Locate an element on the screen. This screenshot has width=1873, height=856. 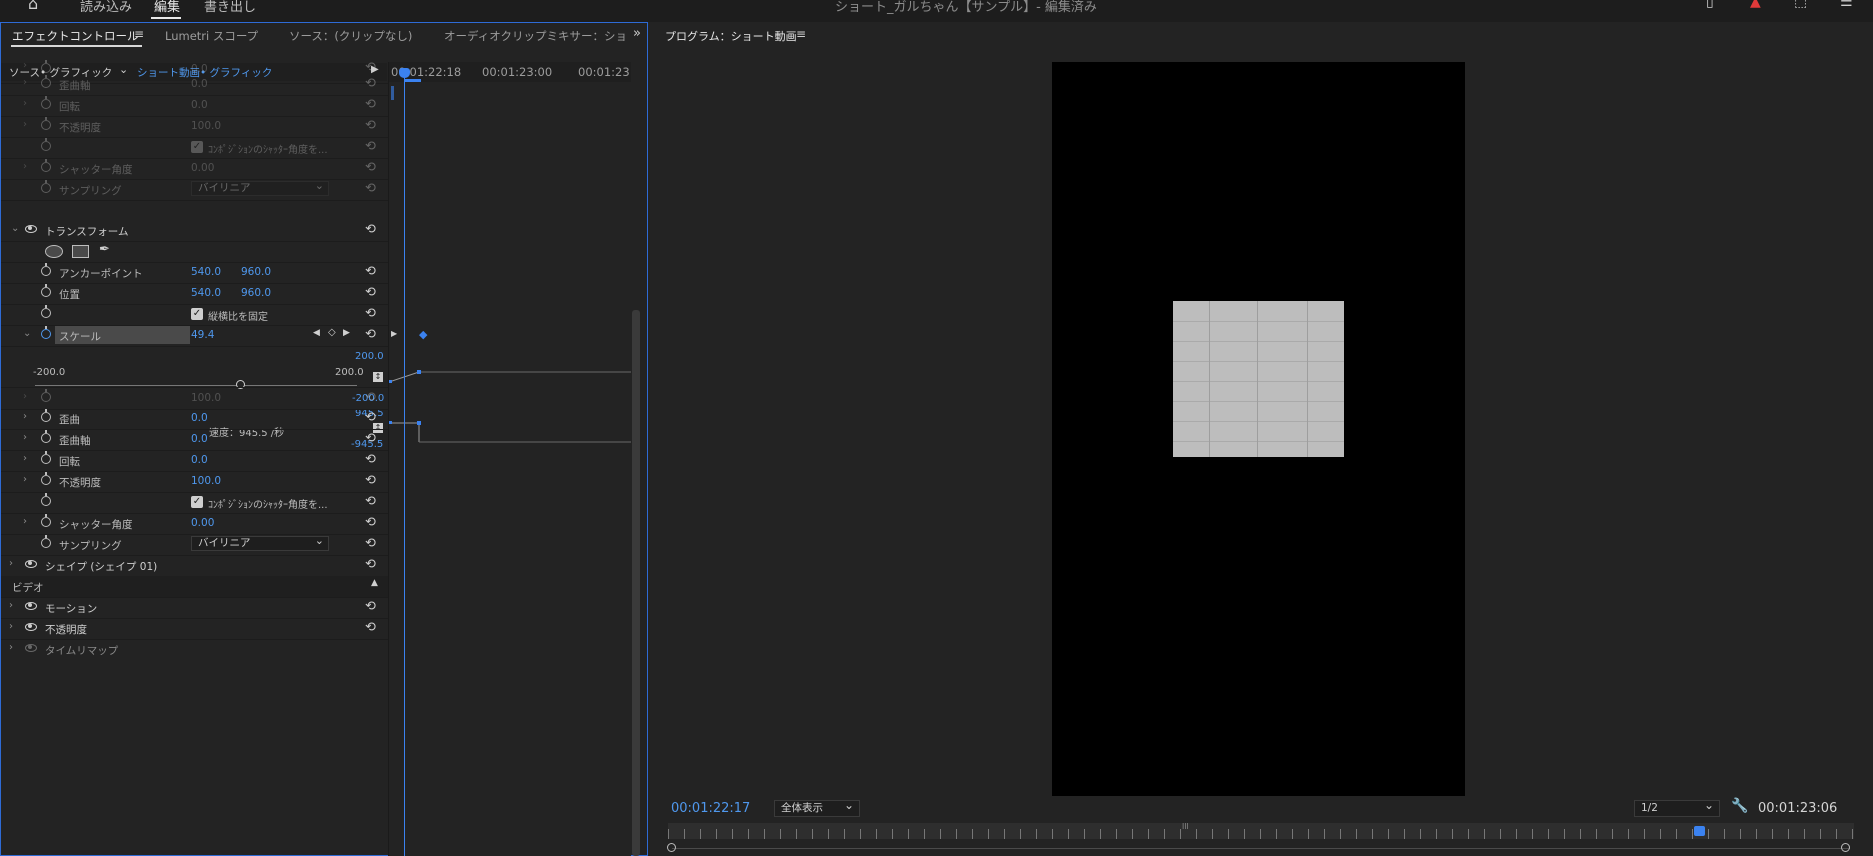
playback-resolution-select: 1/2 is located at coordinates (1677, 807).